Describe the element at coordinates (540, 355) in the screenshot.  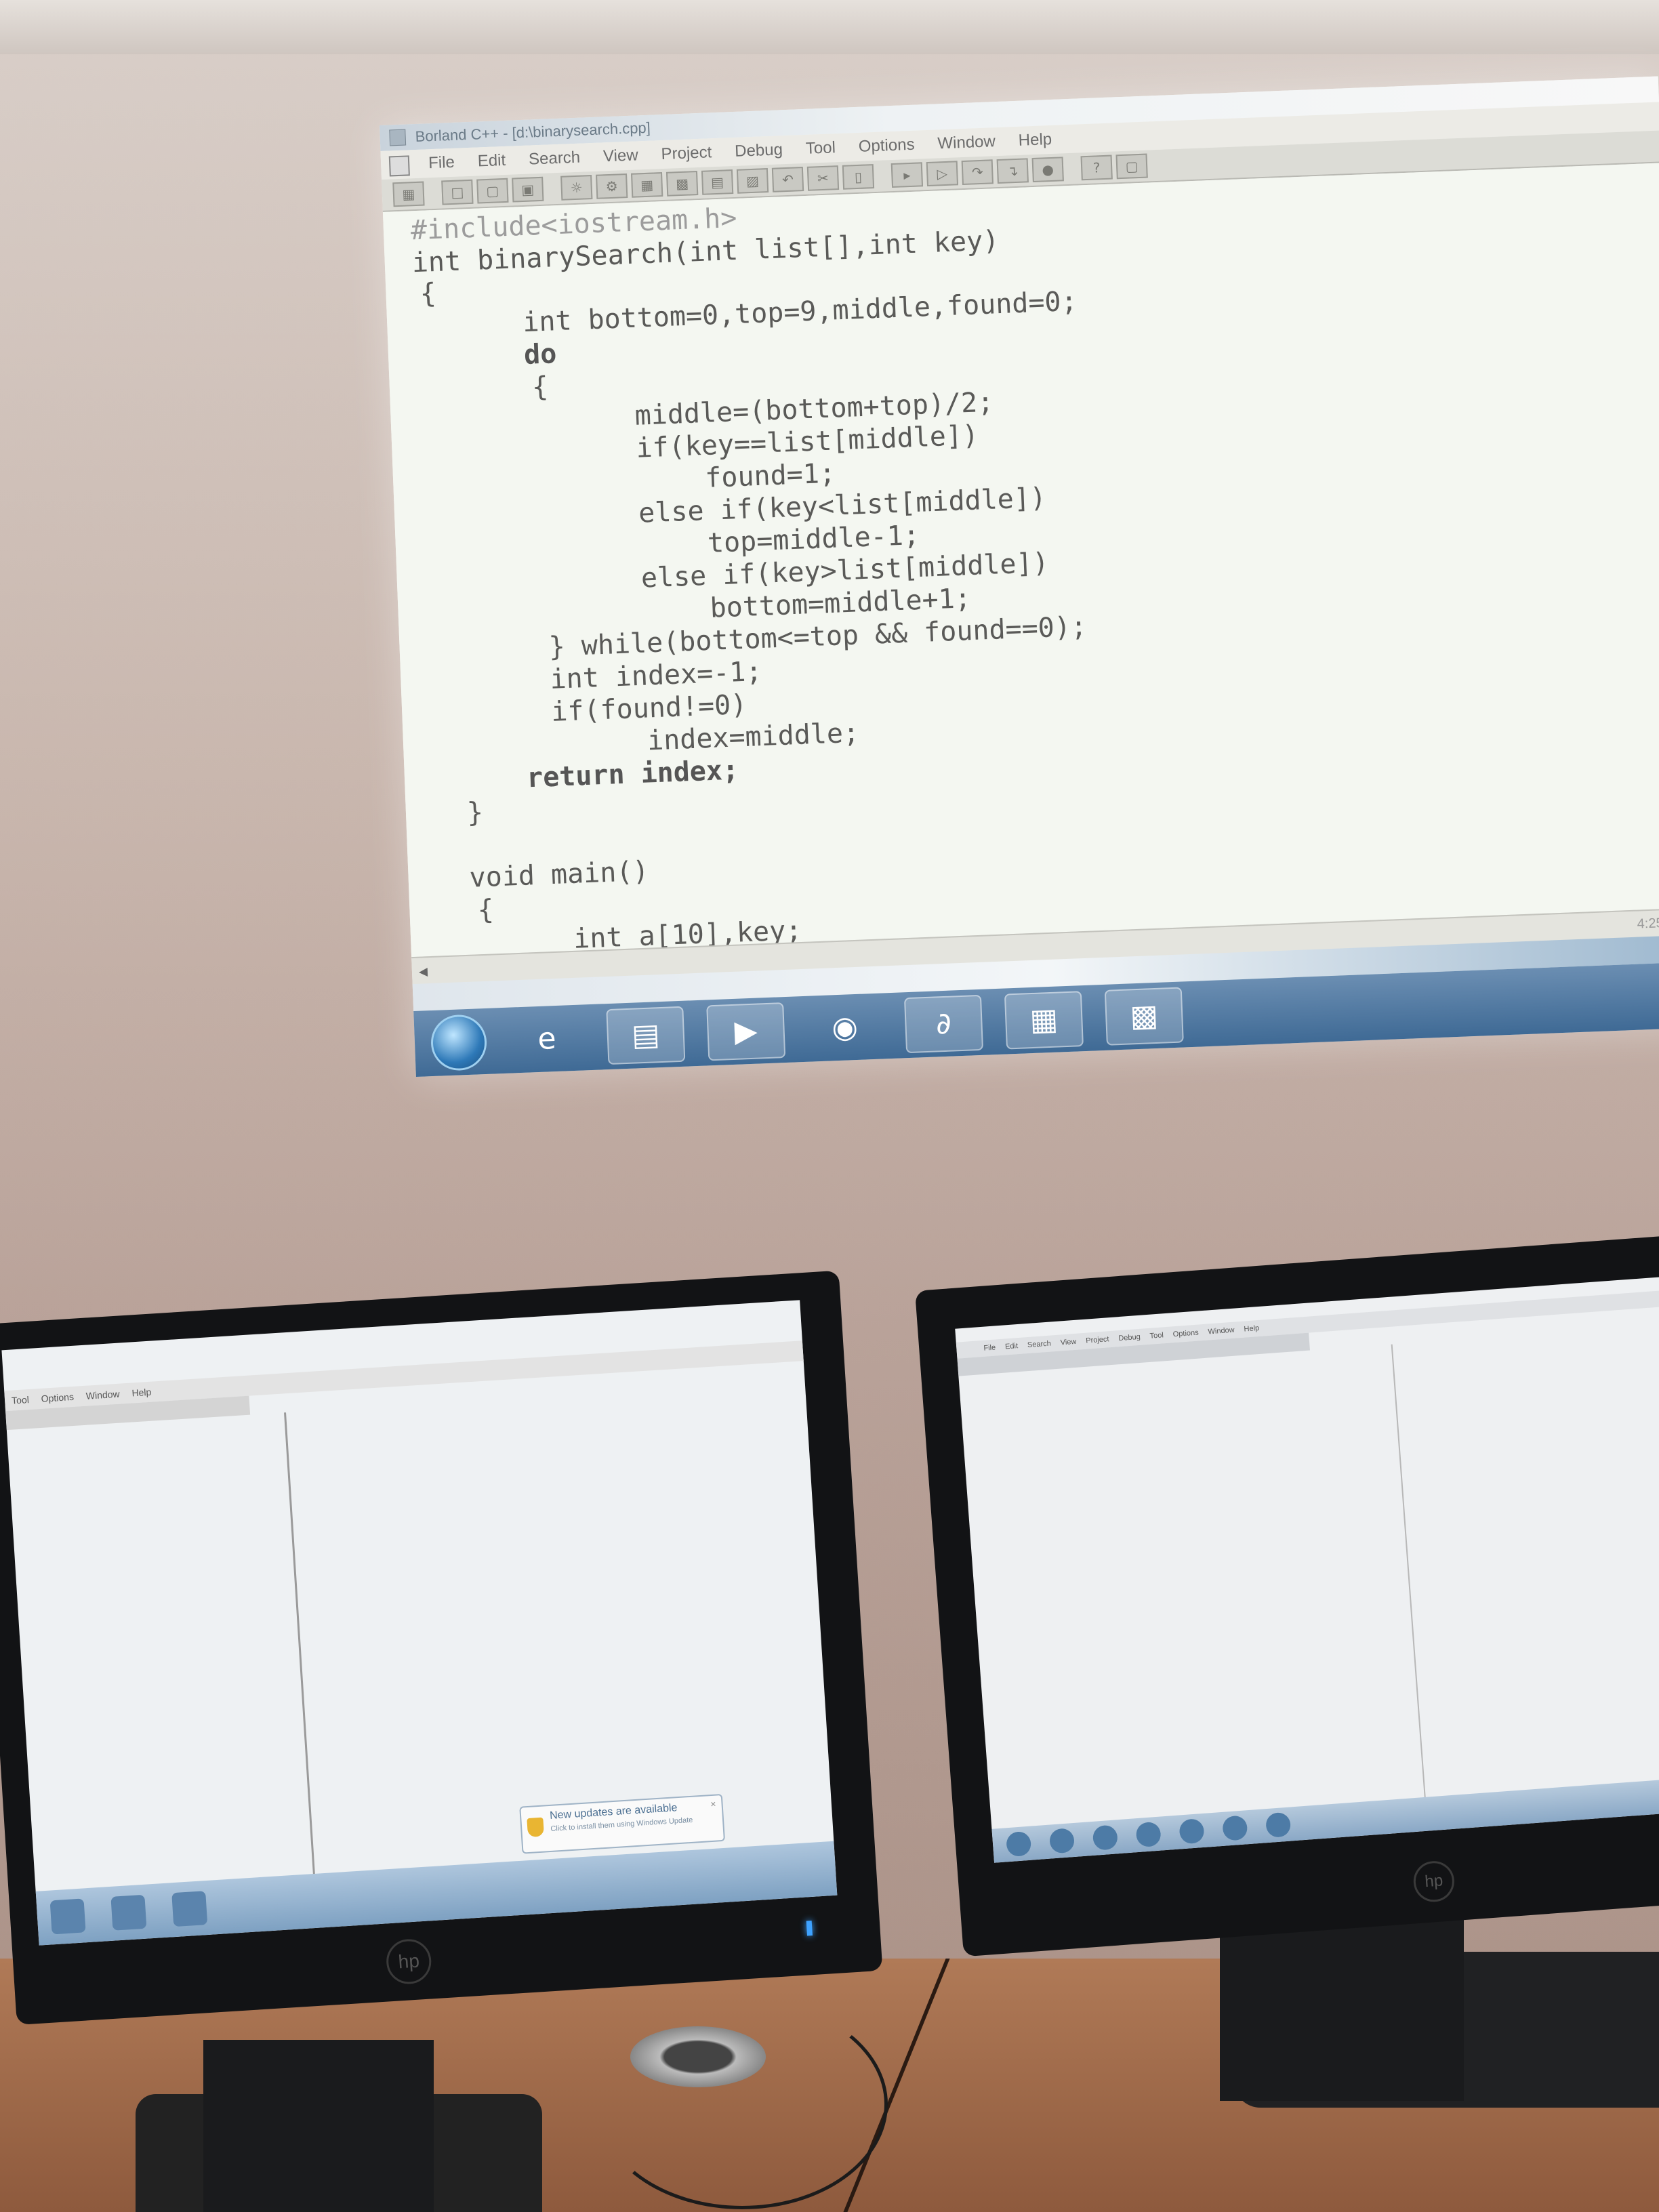
I see `code-line: do` at that location.